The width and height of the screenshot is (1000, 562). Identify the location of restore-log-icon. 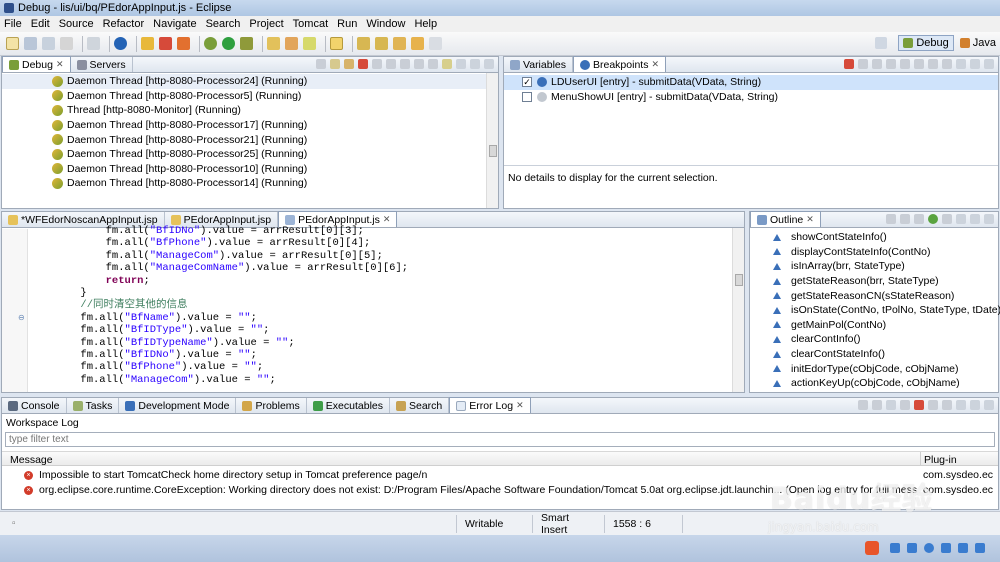
(947, 405).